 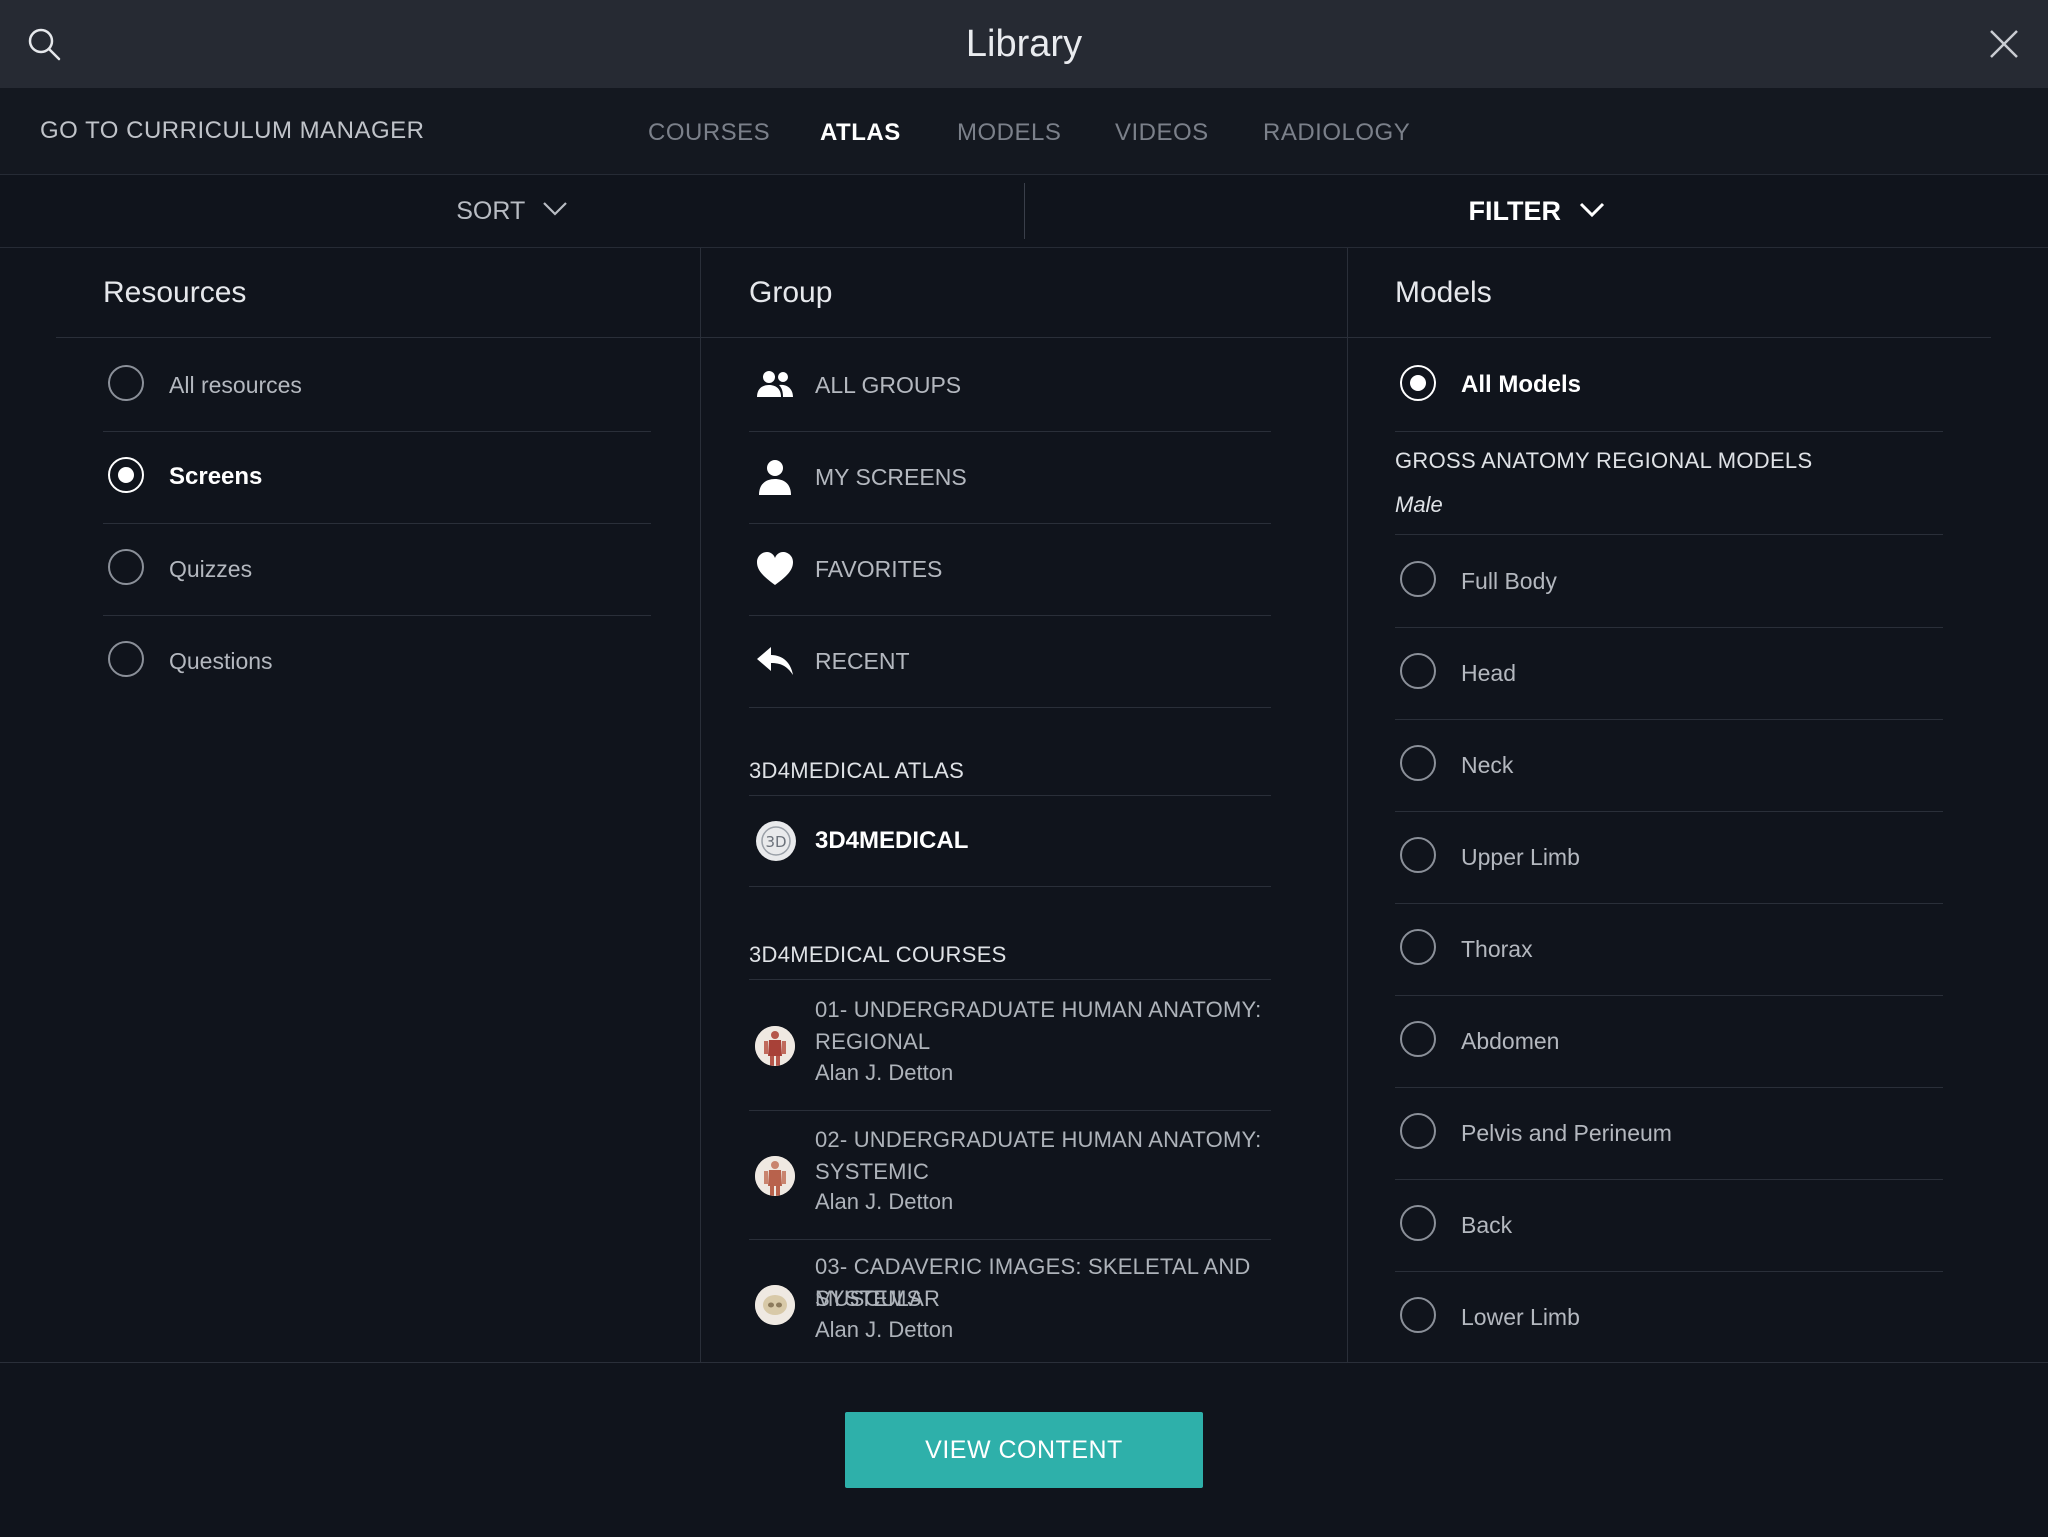 What do you see at coordinates (857, 770) in the screenshot?
I see `atlas-section-label: 3D4MEDICAL ATLAS` at bounding box center [857, 770].